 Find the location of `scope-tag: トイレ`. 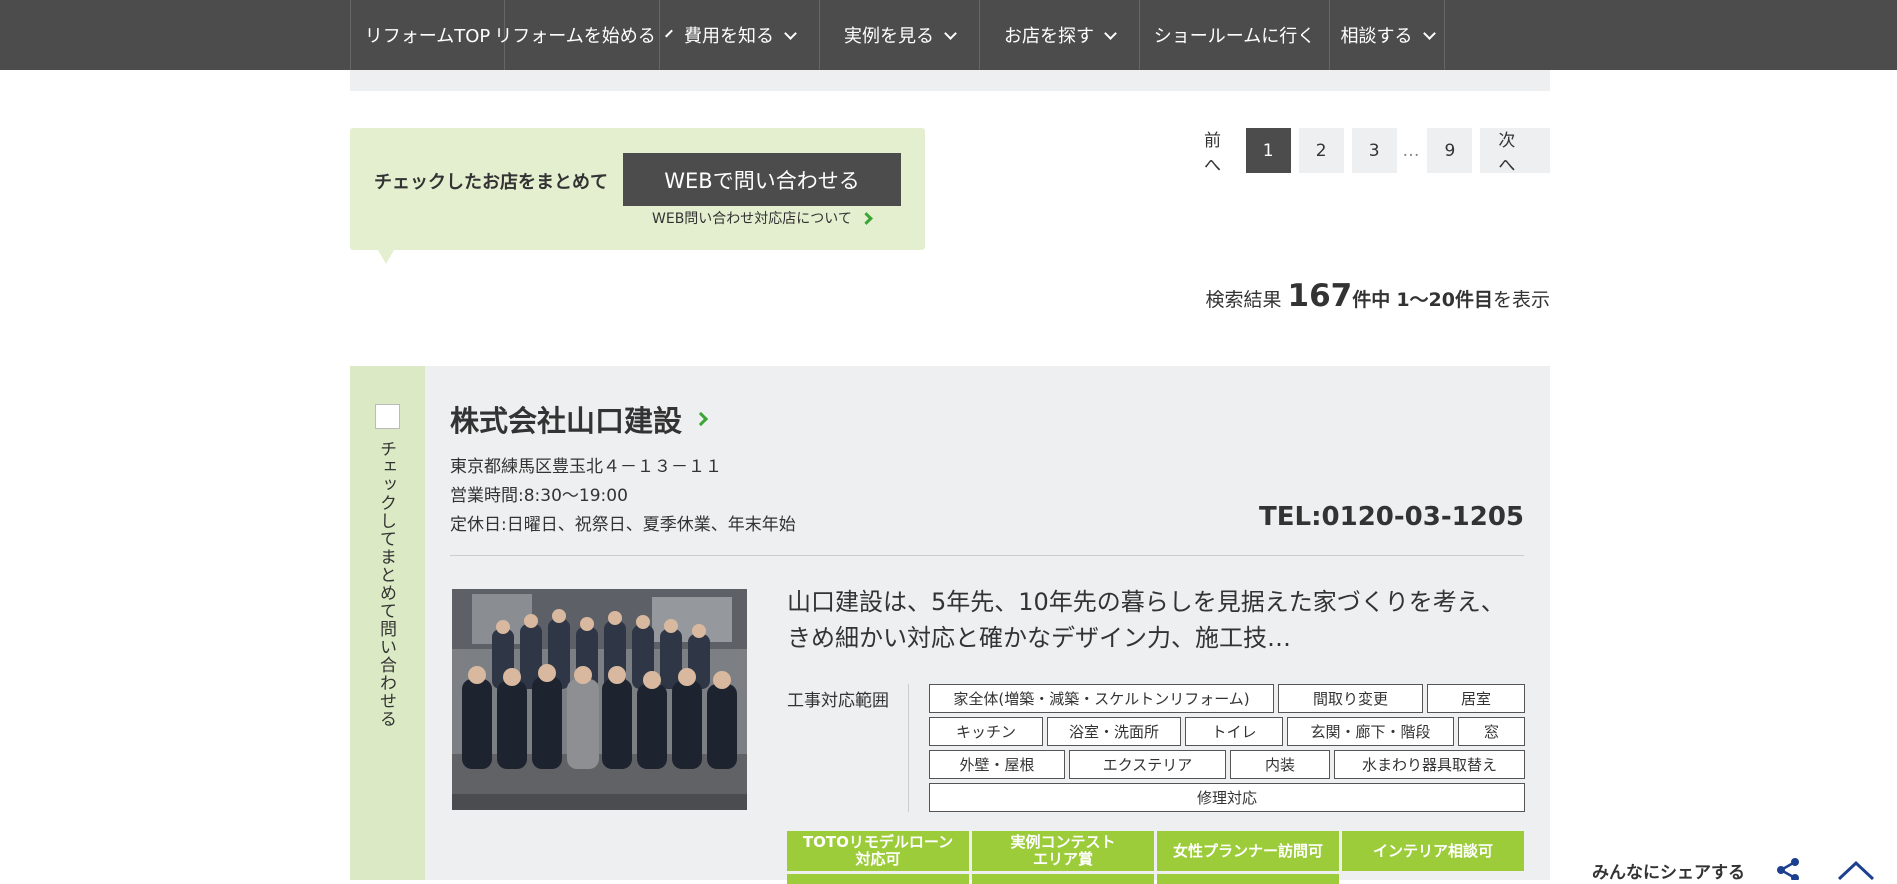

scope-tag: トイレ is located at coordinates (1234, 731).